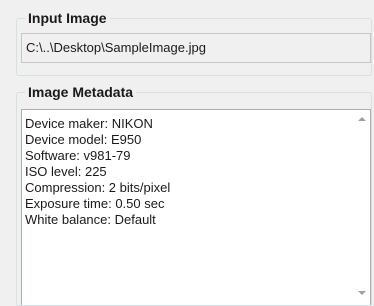  I want to click on metadata-line-device-maker: Device maker: NIKON, so click(89, 123).